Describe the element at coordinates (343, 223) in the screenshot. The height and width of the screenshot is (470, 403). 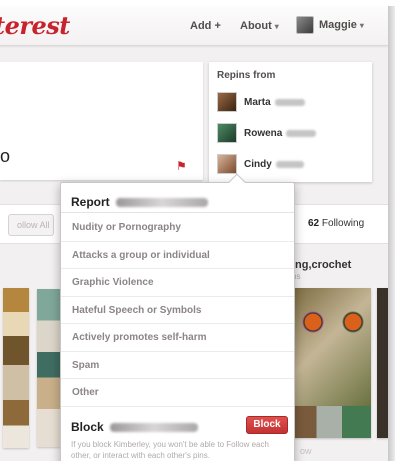
I see `following-label: Following` at that location.